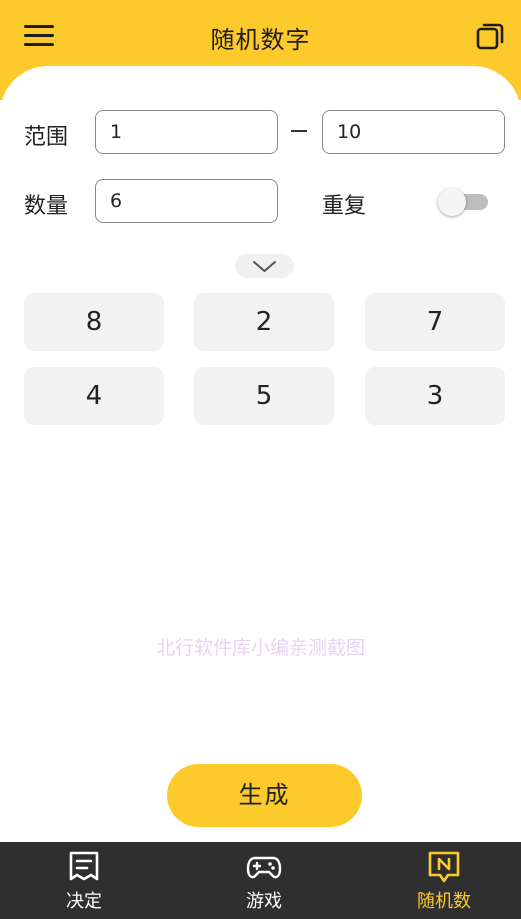 This screenshot has height=919, width=521. What do you see at coordinates (84, 866) in the screenshot?
I see `decide-note-icon` at bounding box center [84, 866].